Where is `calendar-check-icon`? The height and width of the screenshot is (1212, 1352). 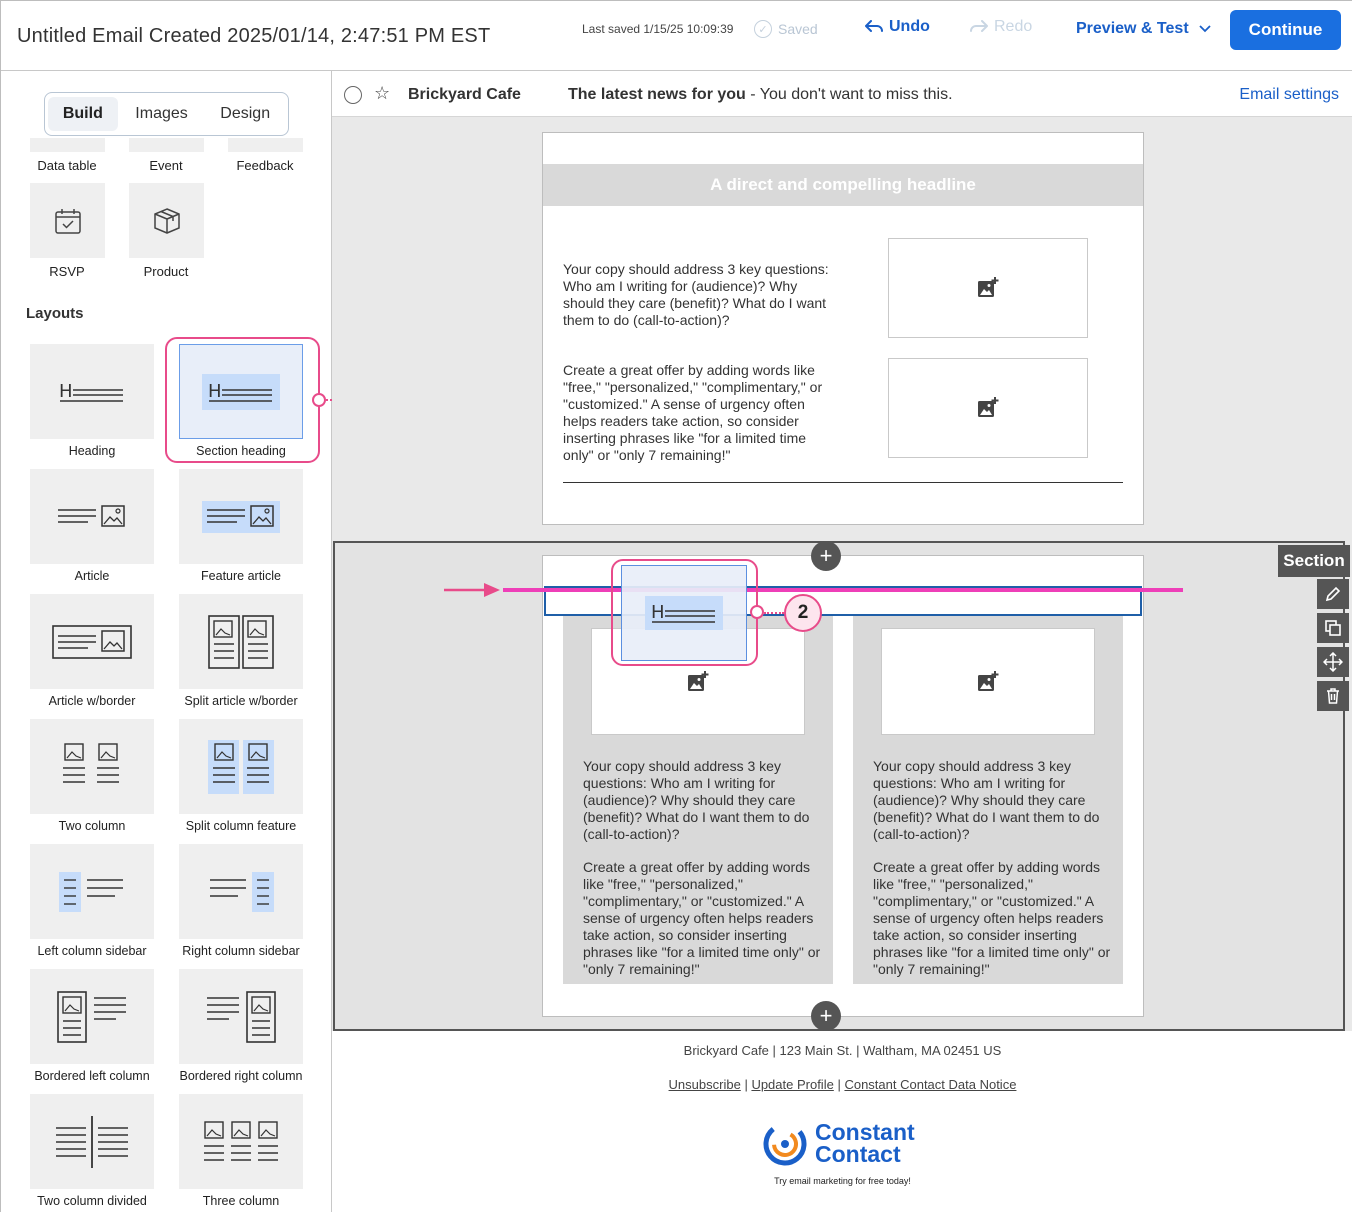 calendar-check-icon is located at coordinates (67, 221).